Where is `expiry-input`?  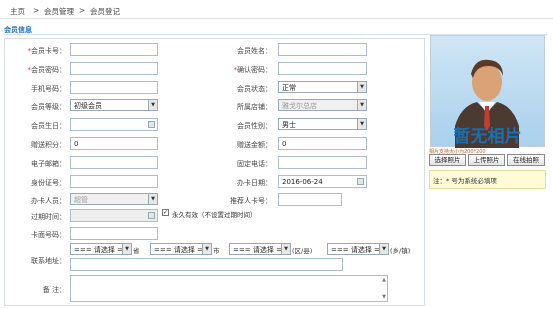
expiry-input is located at coordinates (114, 215).